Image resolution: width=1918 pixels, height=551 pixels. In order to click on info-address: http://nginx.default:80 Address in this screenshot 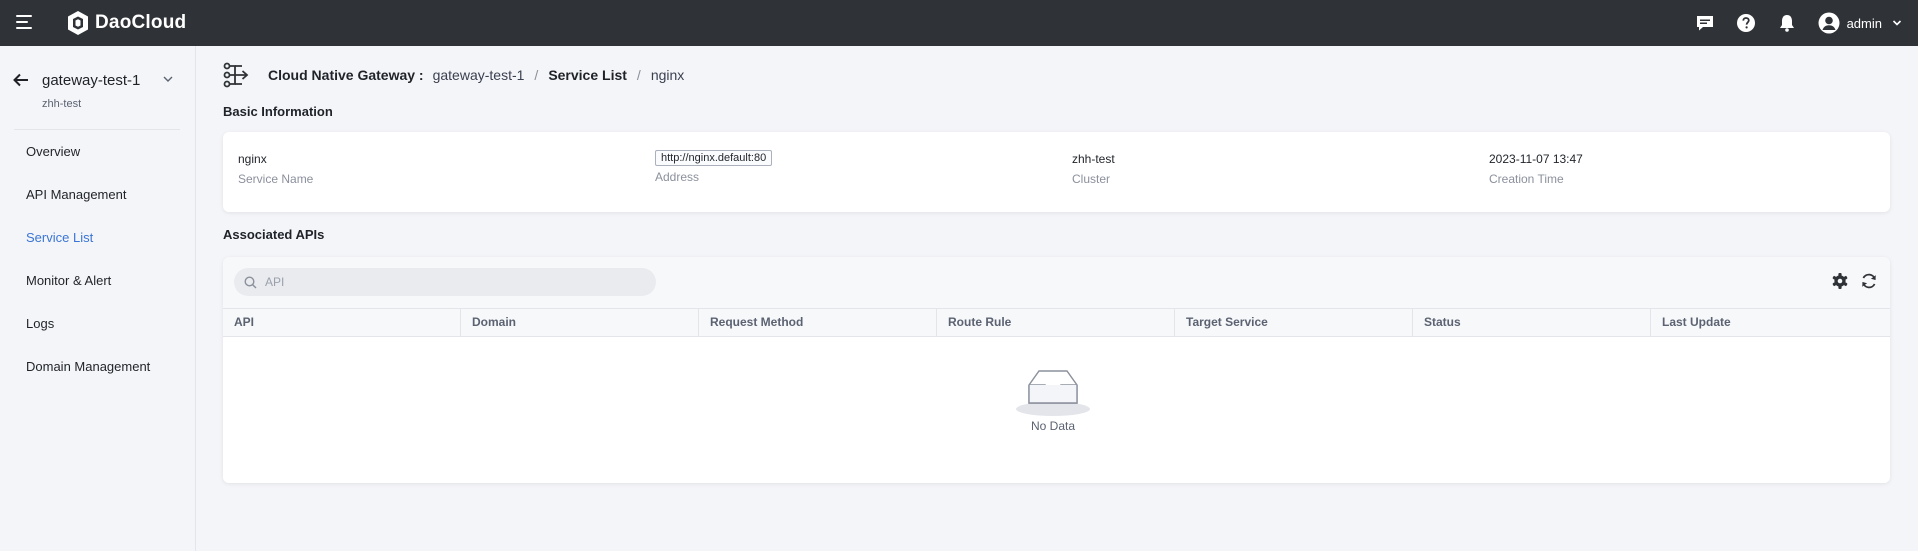, I will do `click(714, 167)`.